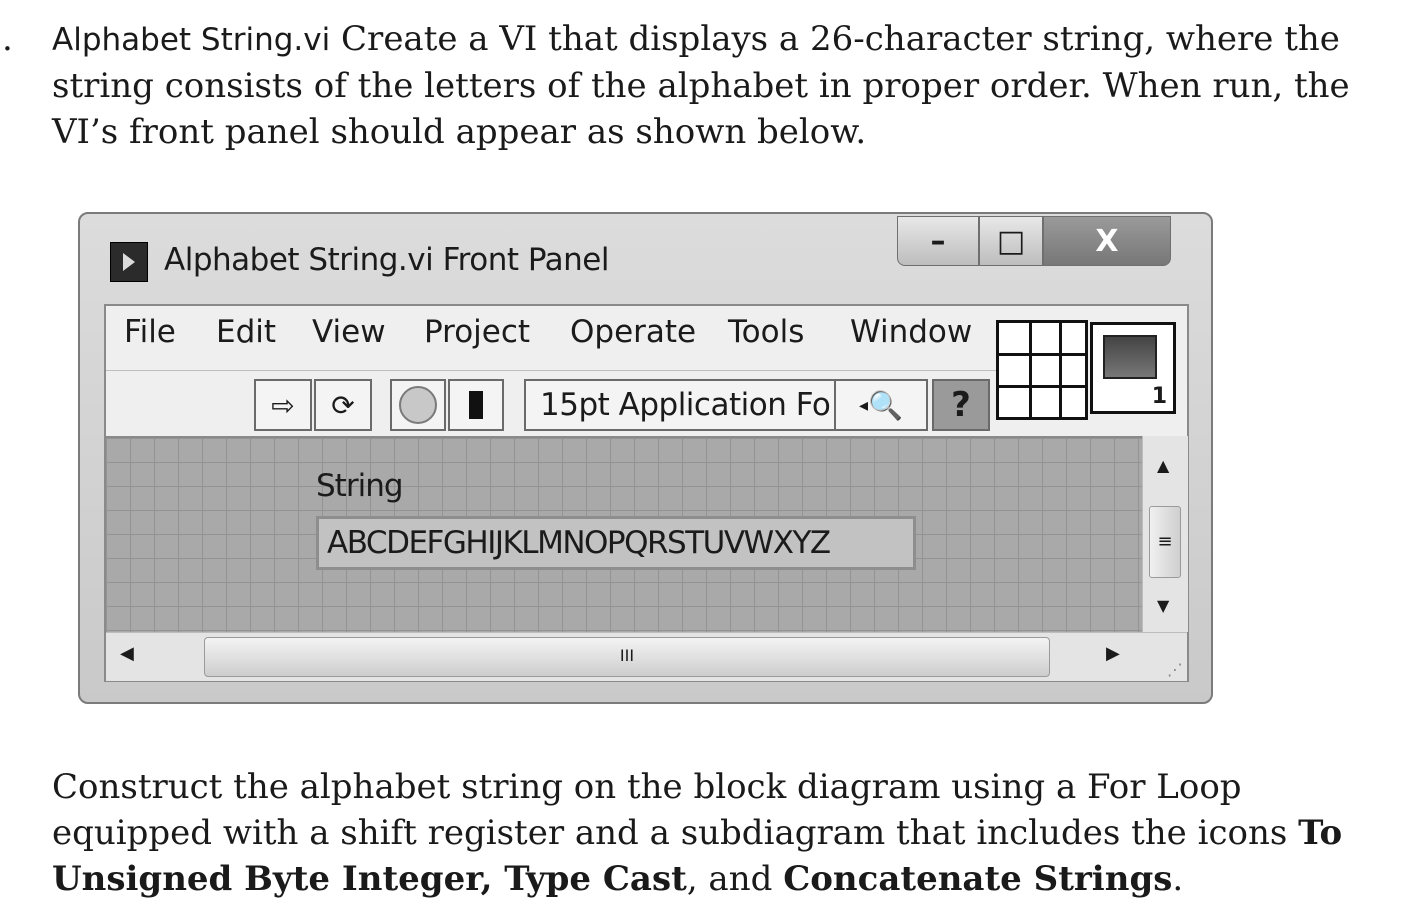  I want to click on dropdown-arrow-icon: ◂, so click(864, 405).